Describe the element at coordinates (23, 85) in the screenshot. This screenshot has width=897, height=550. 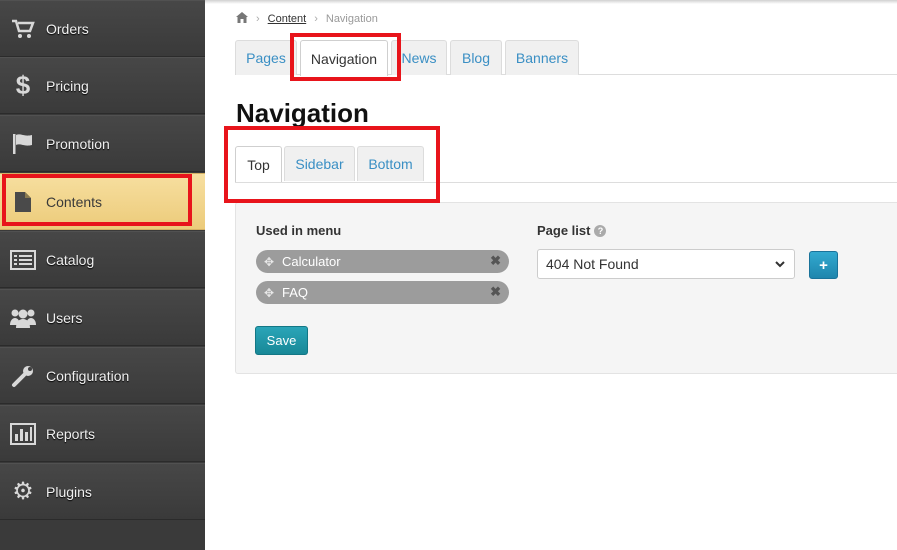
I see `dollar-icon: $` at that location.